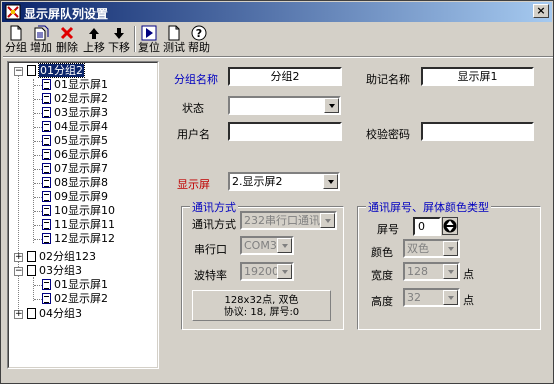 This screenshot has height=384, width=554. Describe the element at coordinates (75, 155) in the screenshot. I see `tree-screen-node: 06显示屏6` at that location.